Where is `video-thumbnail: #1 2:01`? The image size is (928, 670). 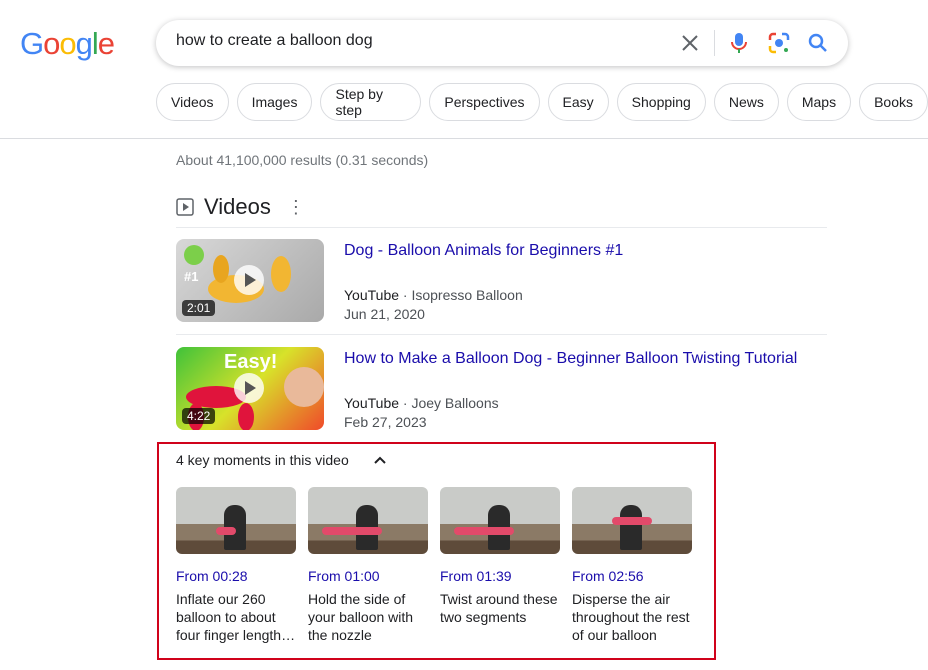
video-thumbnail: #1 2:01 is located at coordinates (250, 280).